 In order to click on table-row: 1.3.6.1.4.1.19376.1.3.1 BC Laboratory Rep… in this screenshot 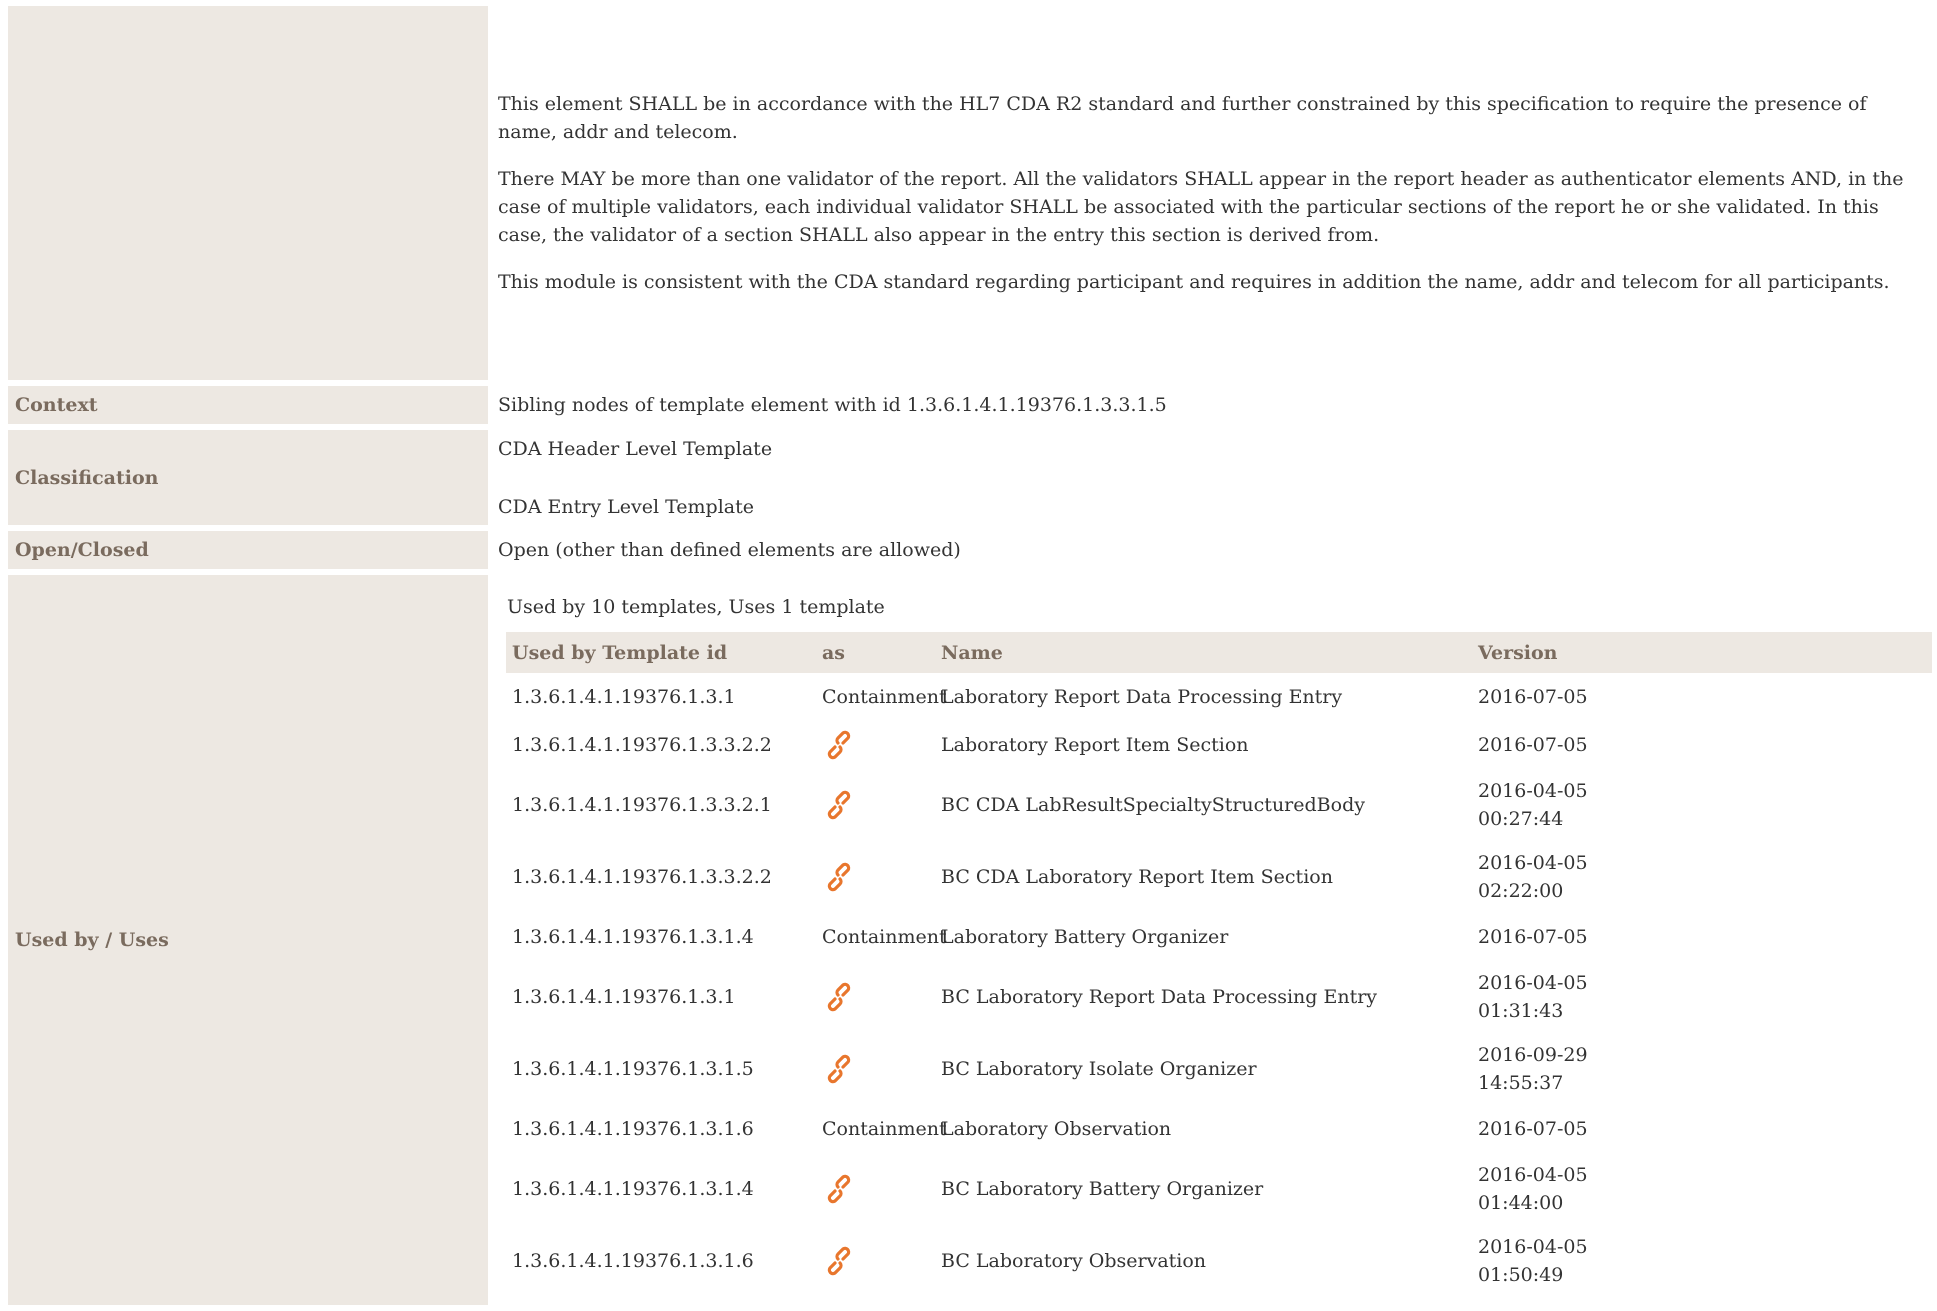, I will do `click(1219, 997)`.